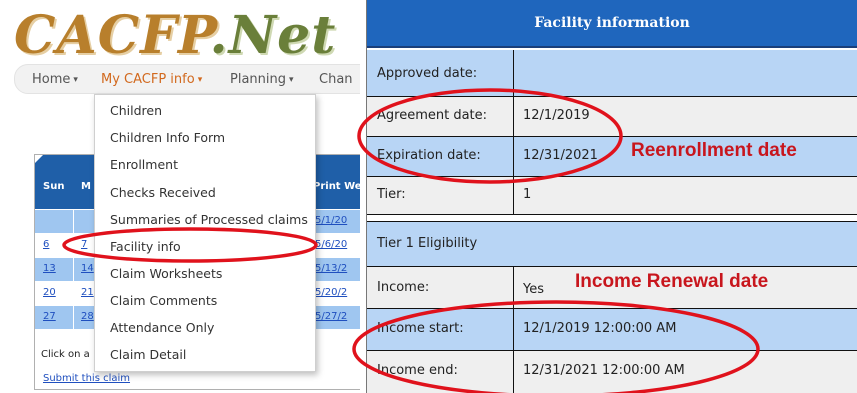 The image size is (857, 393). What do you see at coordinates (145, 246) in the screenshot?
I see `menu-item-facility-info: Facility info` at bounding box center [145, 246].